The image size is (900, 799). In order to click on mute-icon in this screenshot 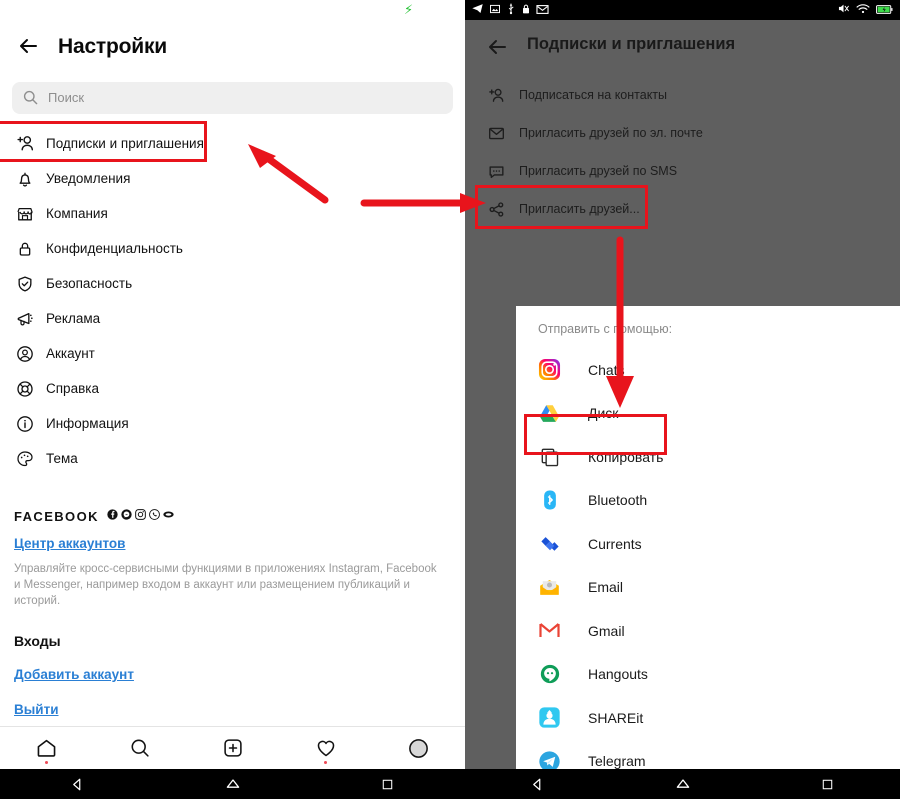, I will do `click(843, 11)`.